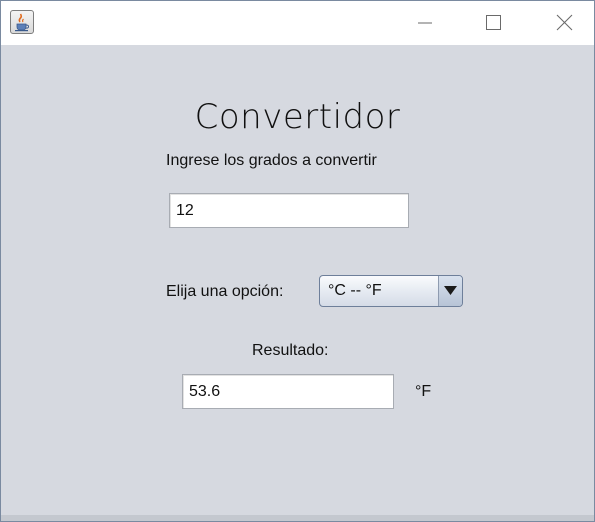 This screenshot has height=522, width=595. I want to click on close-button, so click(565, 23).